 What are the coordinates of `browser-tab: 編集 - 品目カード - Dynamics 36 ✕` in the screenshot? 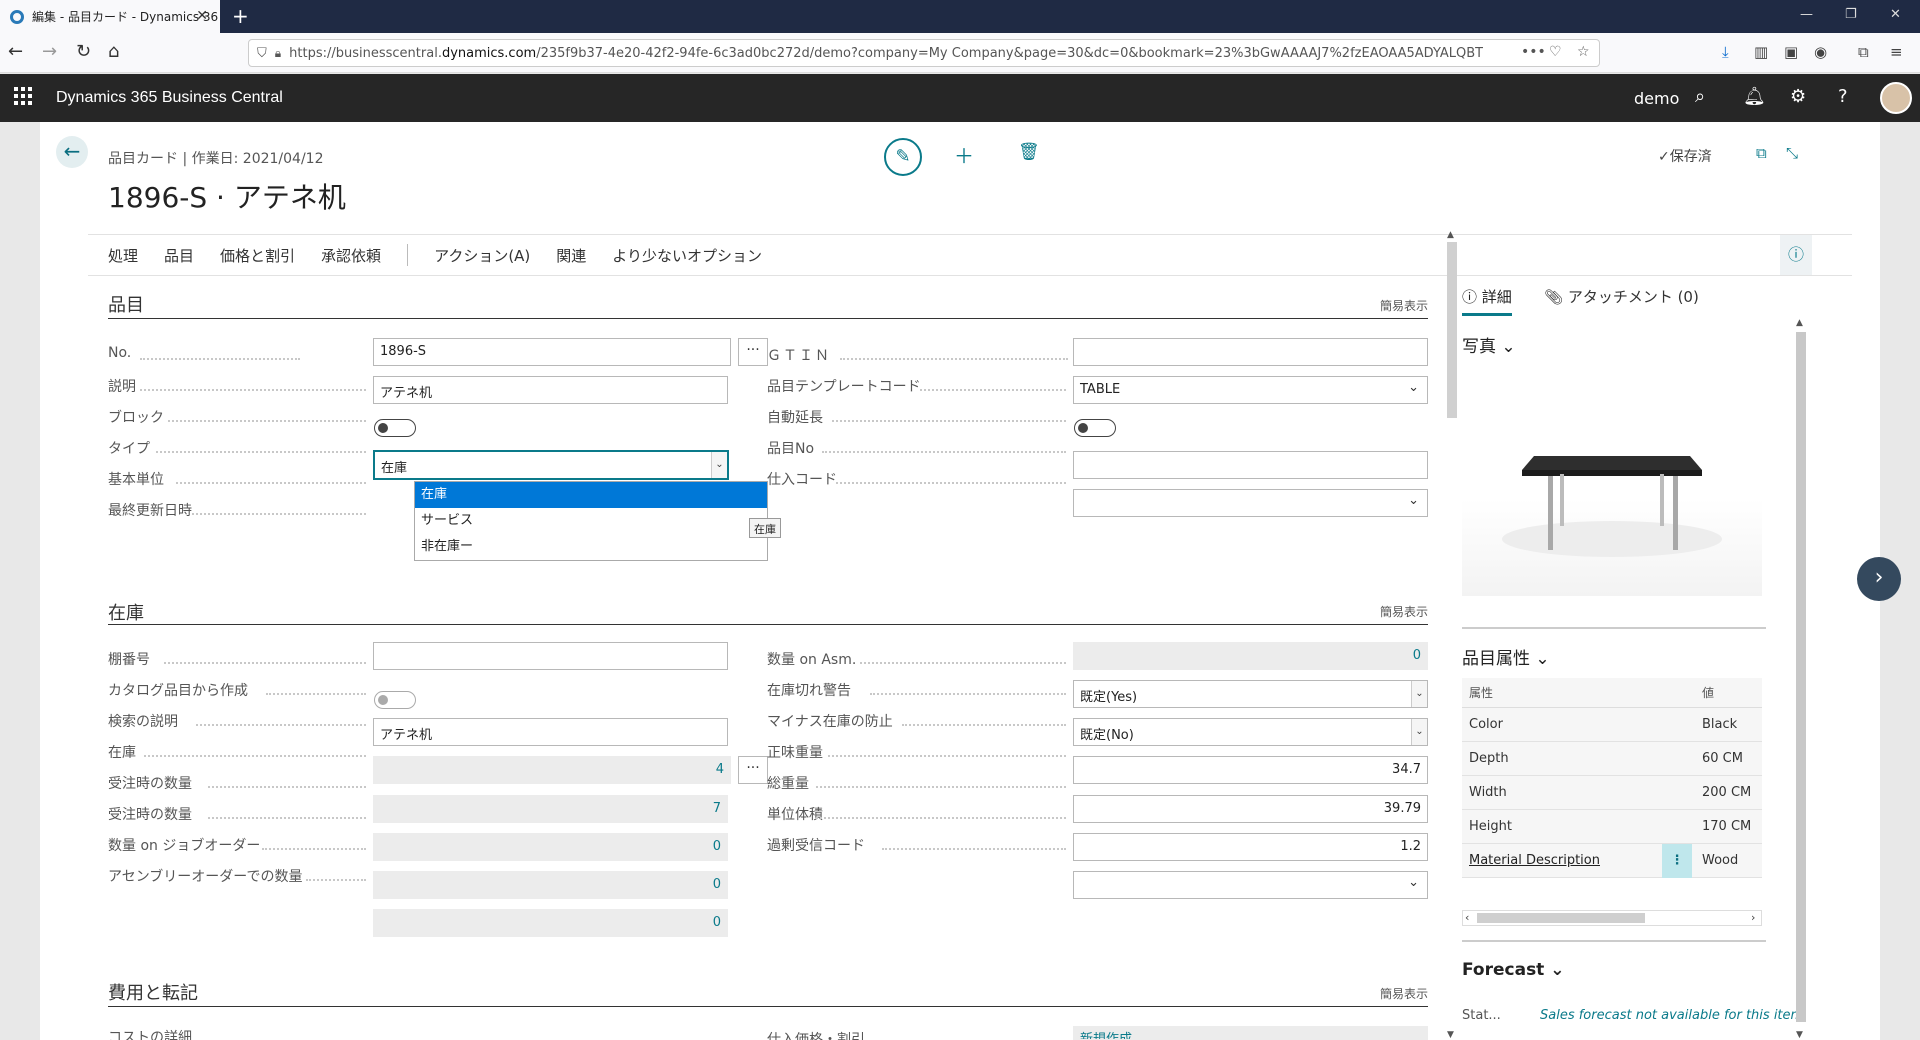 It's located at (110, 16).